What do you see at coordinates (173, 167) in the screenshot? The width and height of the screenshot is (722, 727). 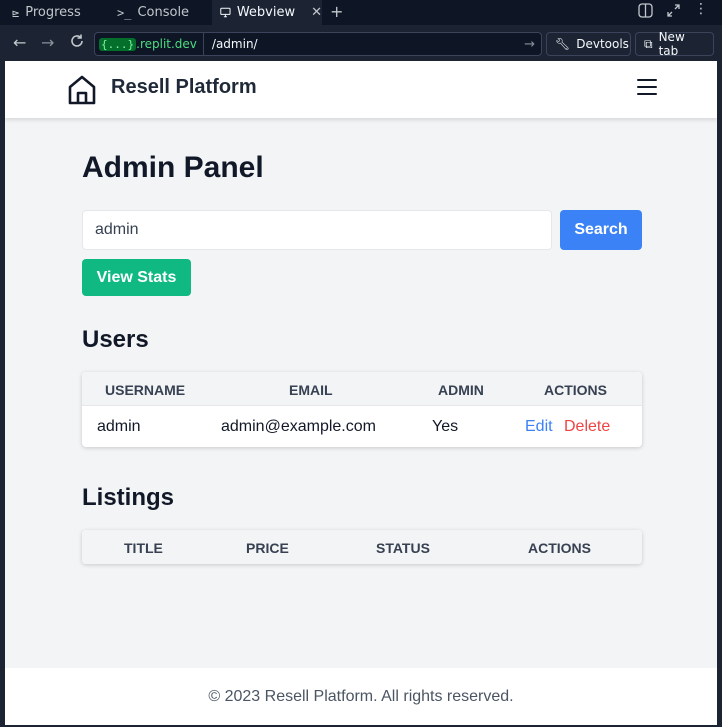 I see `page-title: Admin Panel` at bounding box center [173, 167].